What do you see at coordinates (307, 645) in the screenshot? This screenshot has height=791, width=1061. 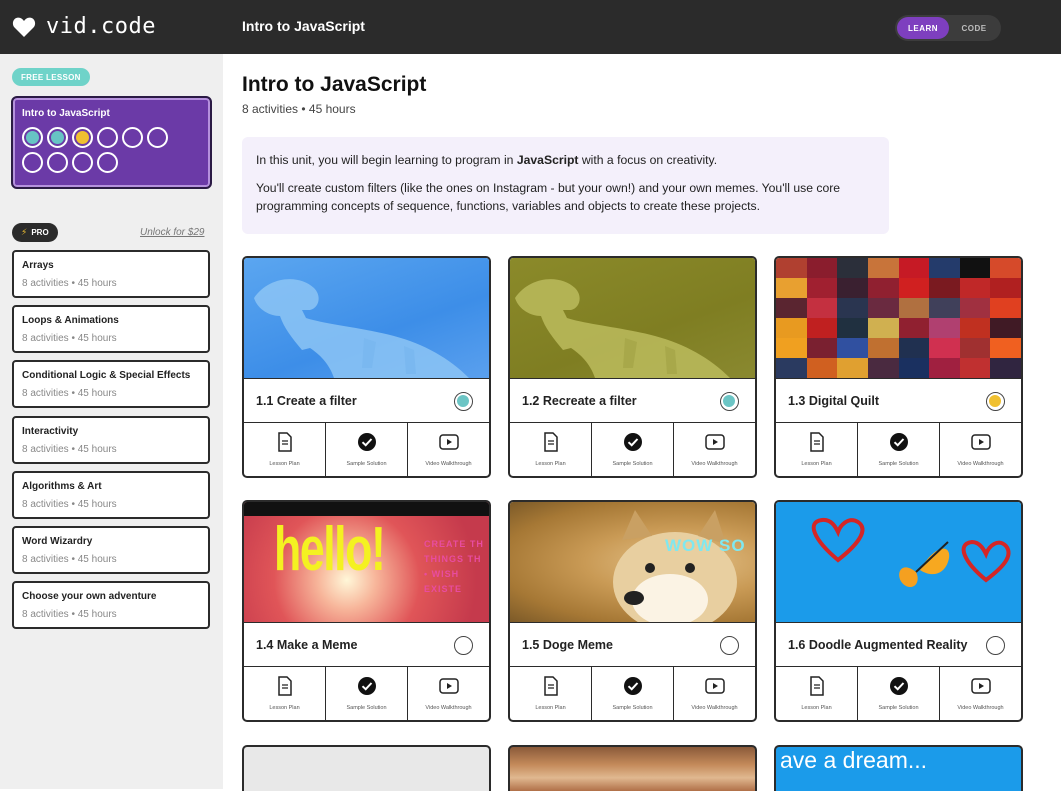 I see `activity-title: 1.4 Make a Meme` at bounding box center [307, 645].